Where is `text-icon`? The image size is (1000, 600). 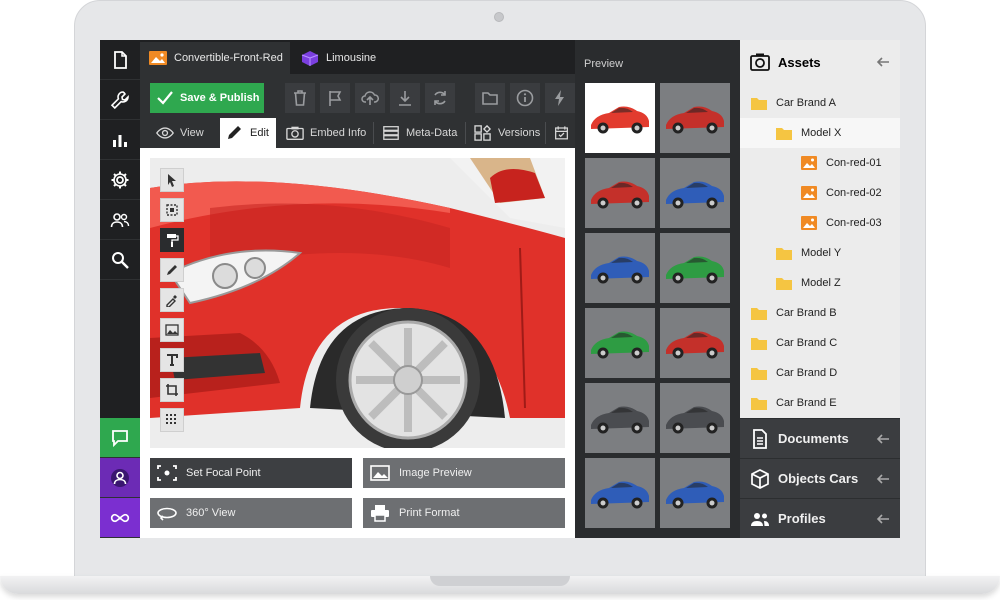 text-icon is located at coordinates (172, 360).